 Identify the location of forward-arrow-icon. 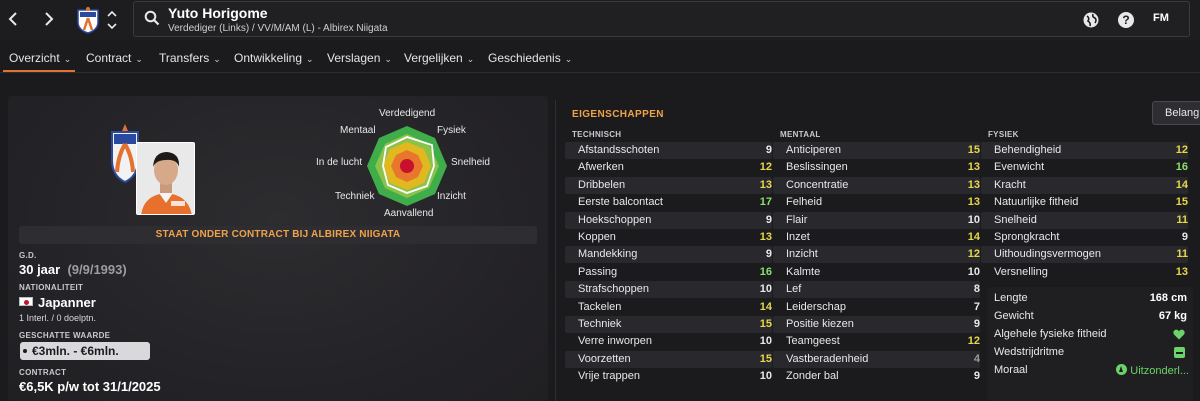
(49, 19).